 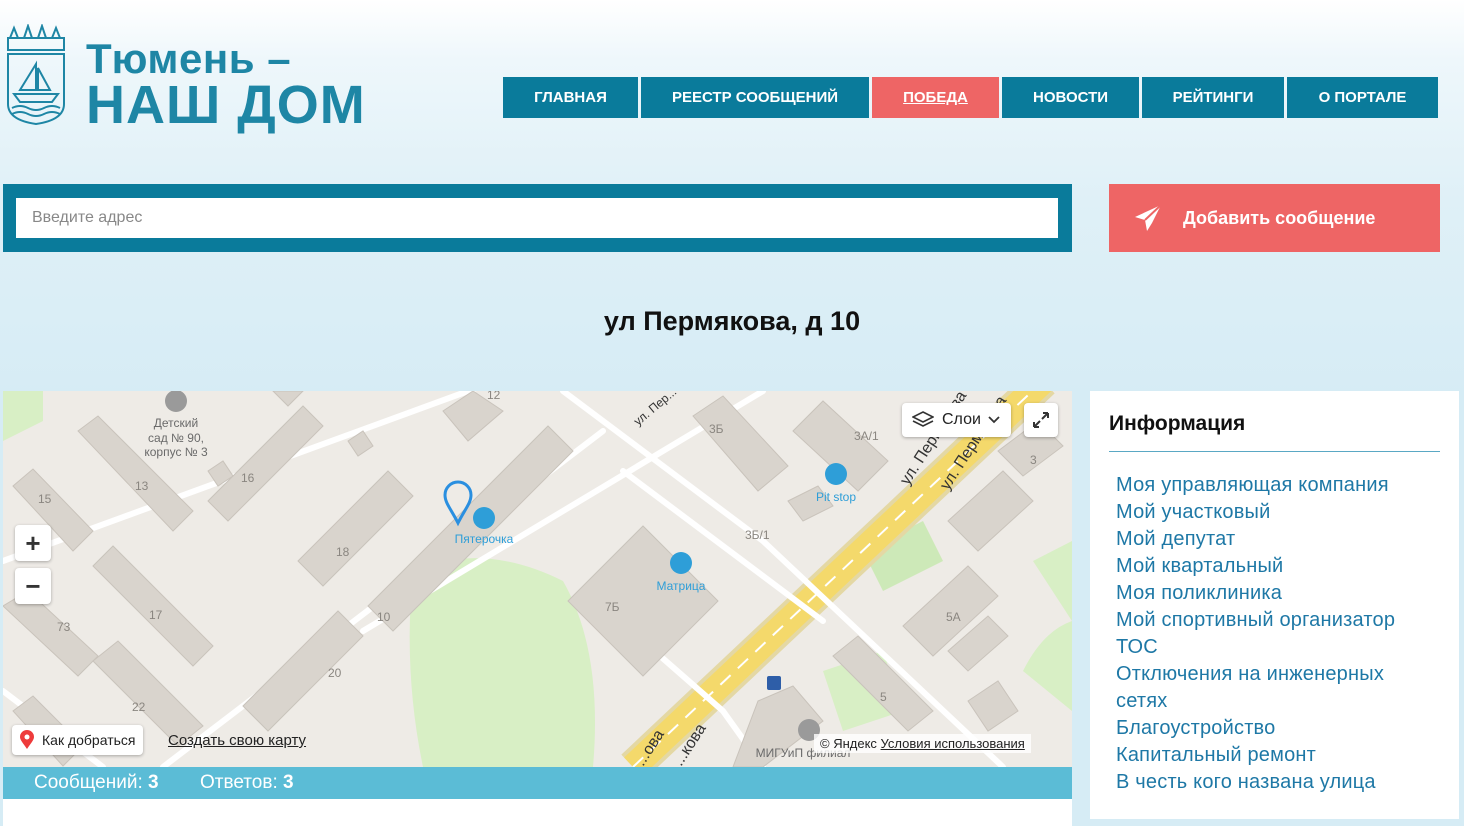 What do you see at coordinates (1281, 512) in the screenshot?
I see `info-link-district-officer: Мой участковый` at bounding box center [1281, 512].